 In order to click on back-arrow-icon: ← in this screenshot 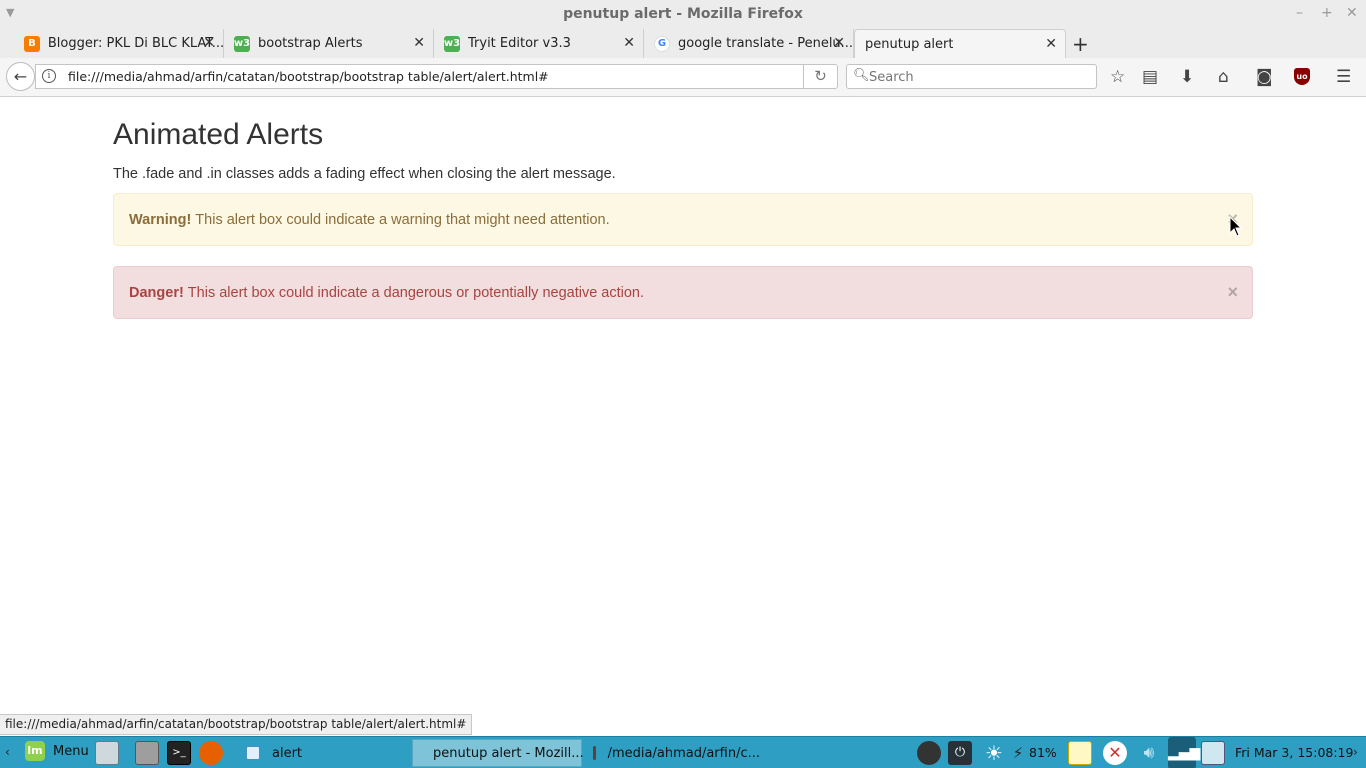, I will do `click(20, 76)`.